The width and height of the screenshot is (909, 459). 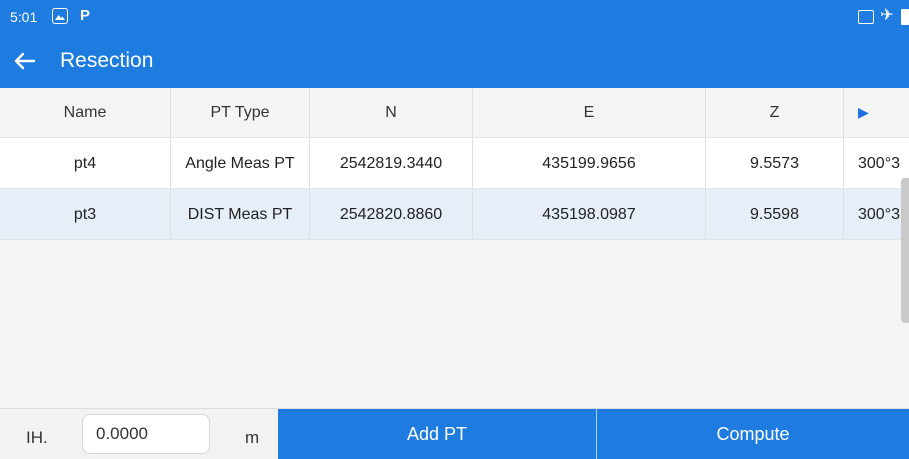 What do you see at coordinates (905, 17) in the screenshot?
I see `battery-icon` at bounding box center [905, 17].